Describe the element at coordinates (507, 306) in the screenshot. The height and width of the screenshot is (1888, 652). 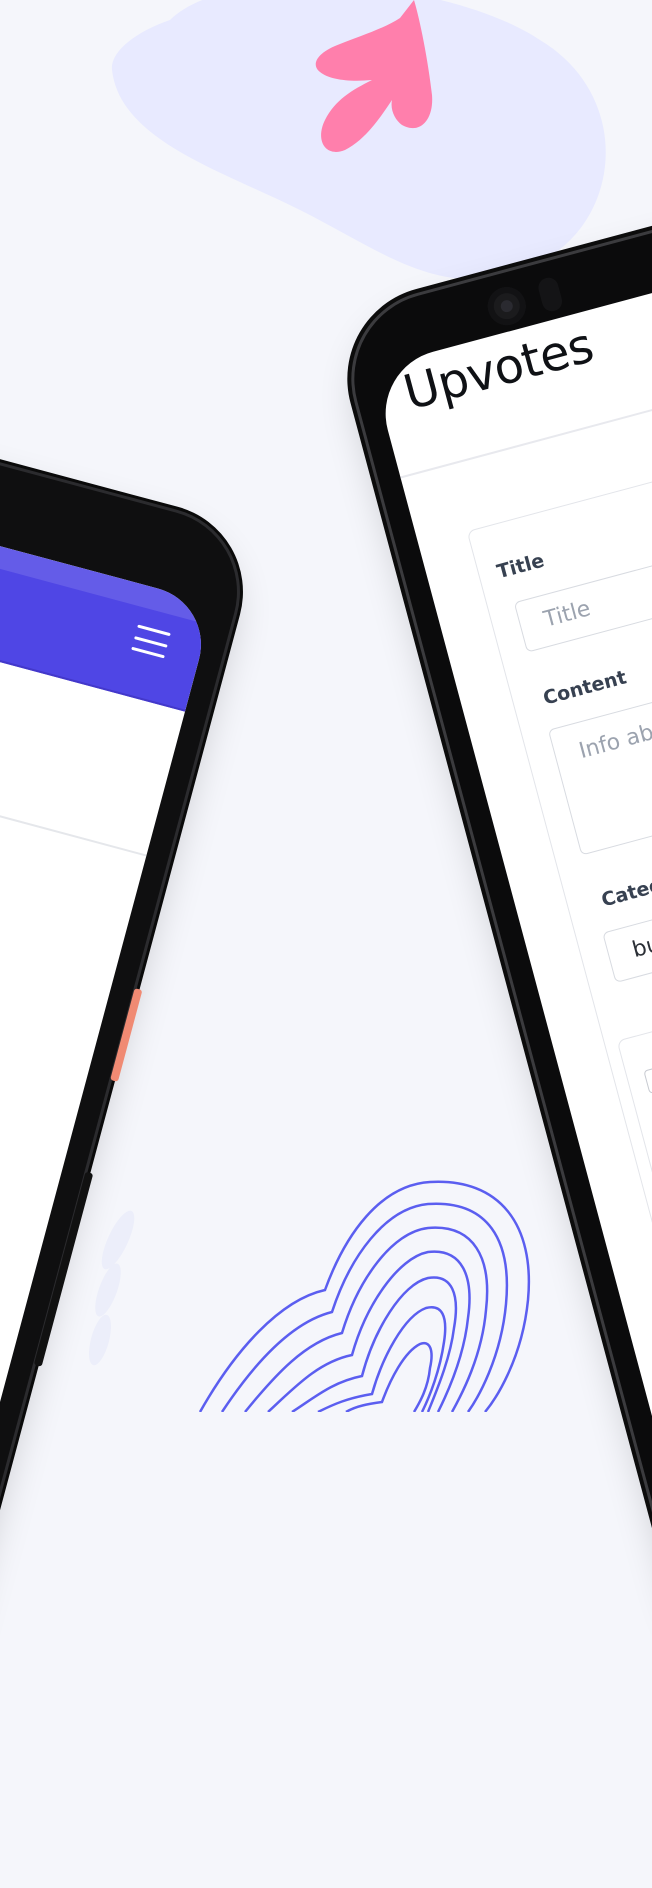
I see `front-camera-icon` at that location.